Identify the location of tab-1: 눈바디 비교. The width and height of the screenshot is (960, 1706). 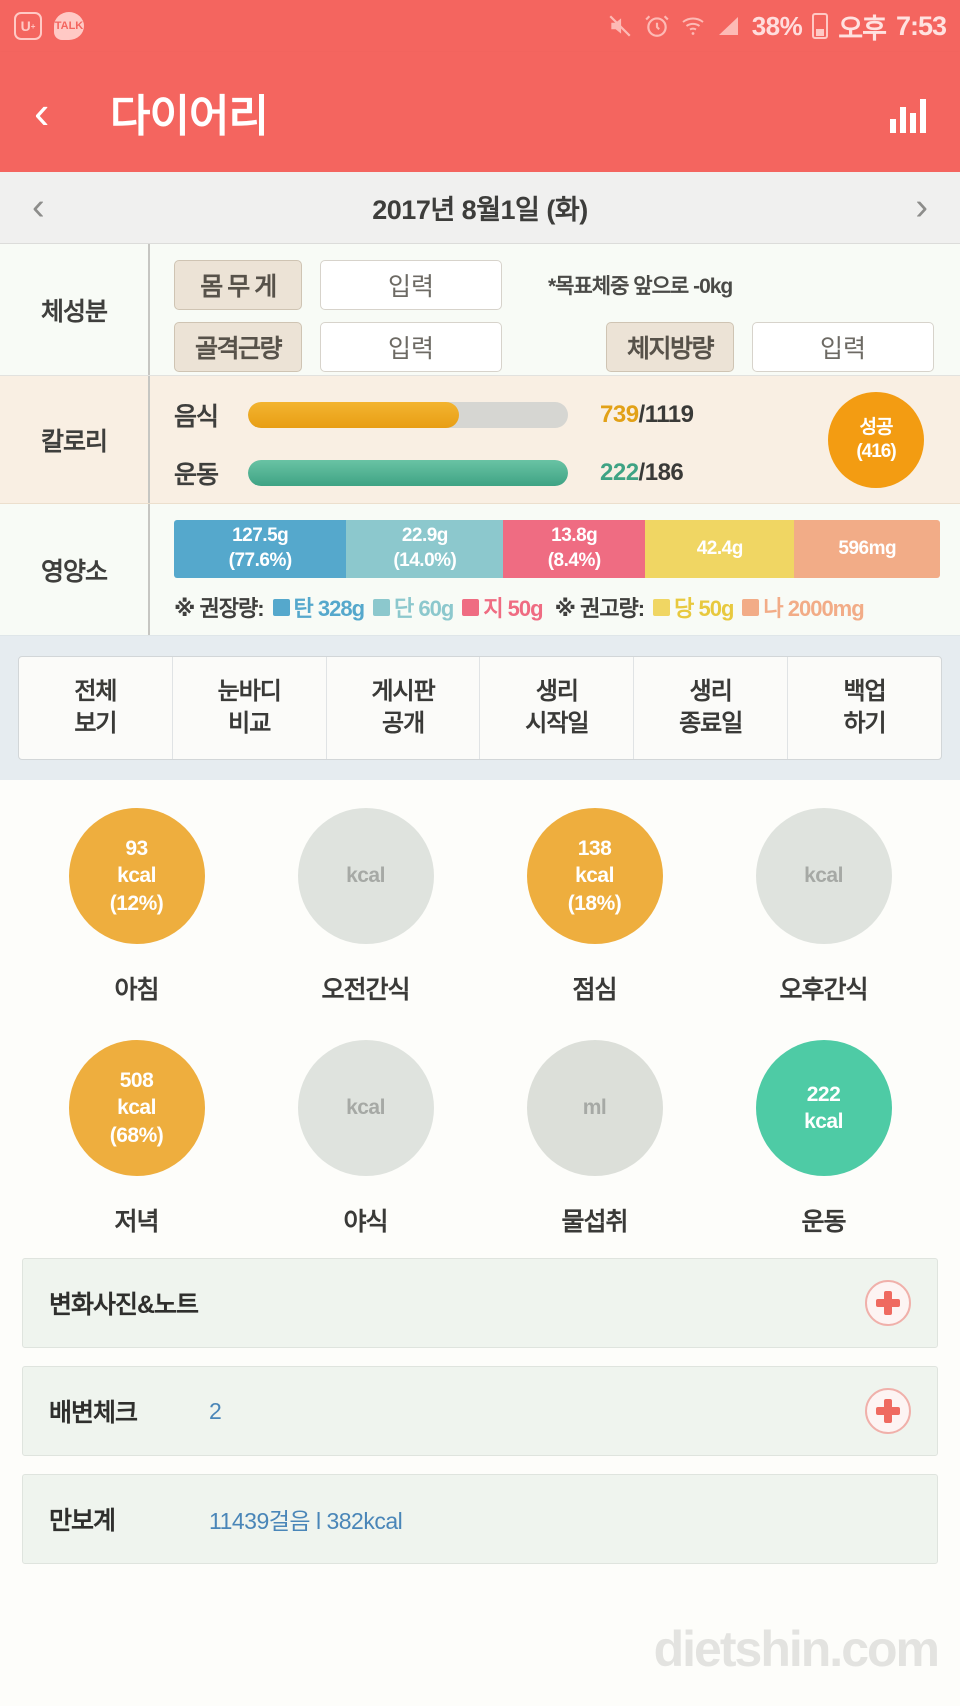
(250, 708).